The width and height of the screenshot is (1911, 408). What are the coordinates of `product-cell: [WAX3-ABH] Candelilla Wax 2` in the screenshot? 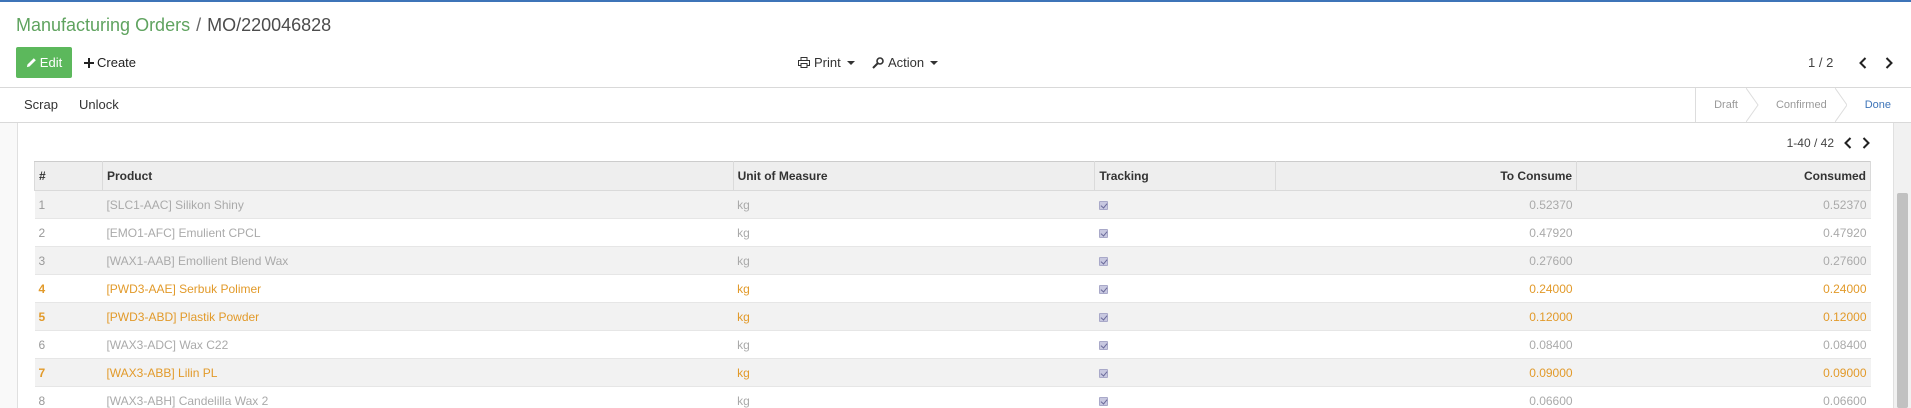 It's located at (418, 397).